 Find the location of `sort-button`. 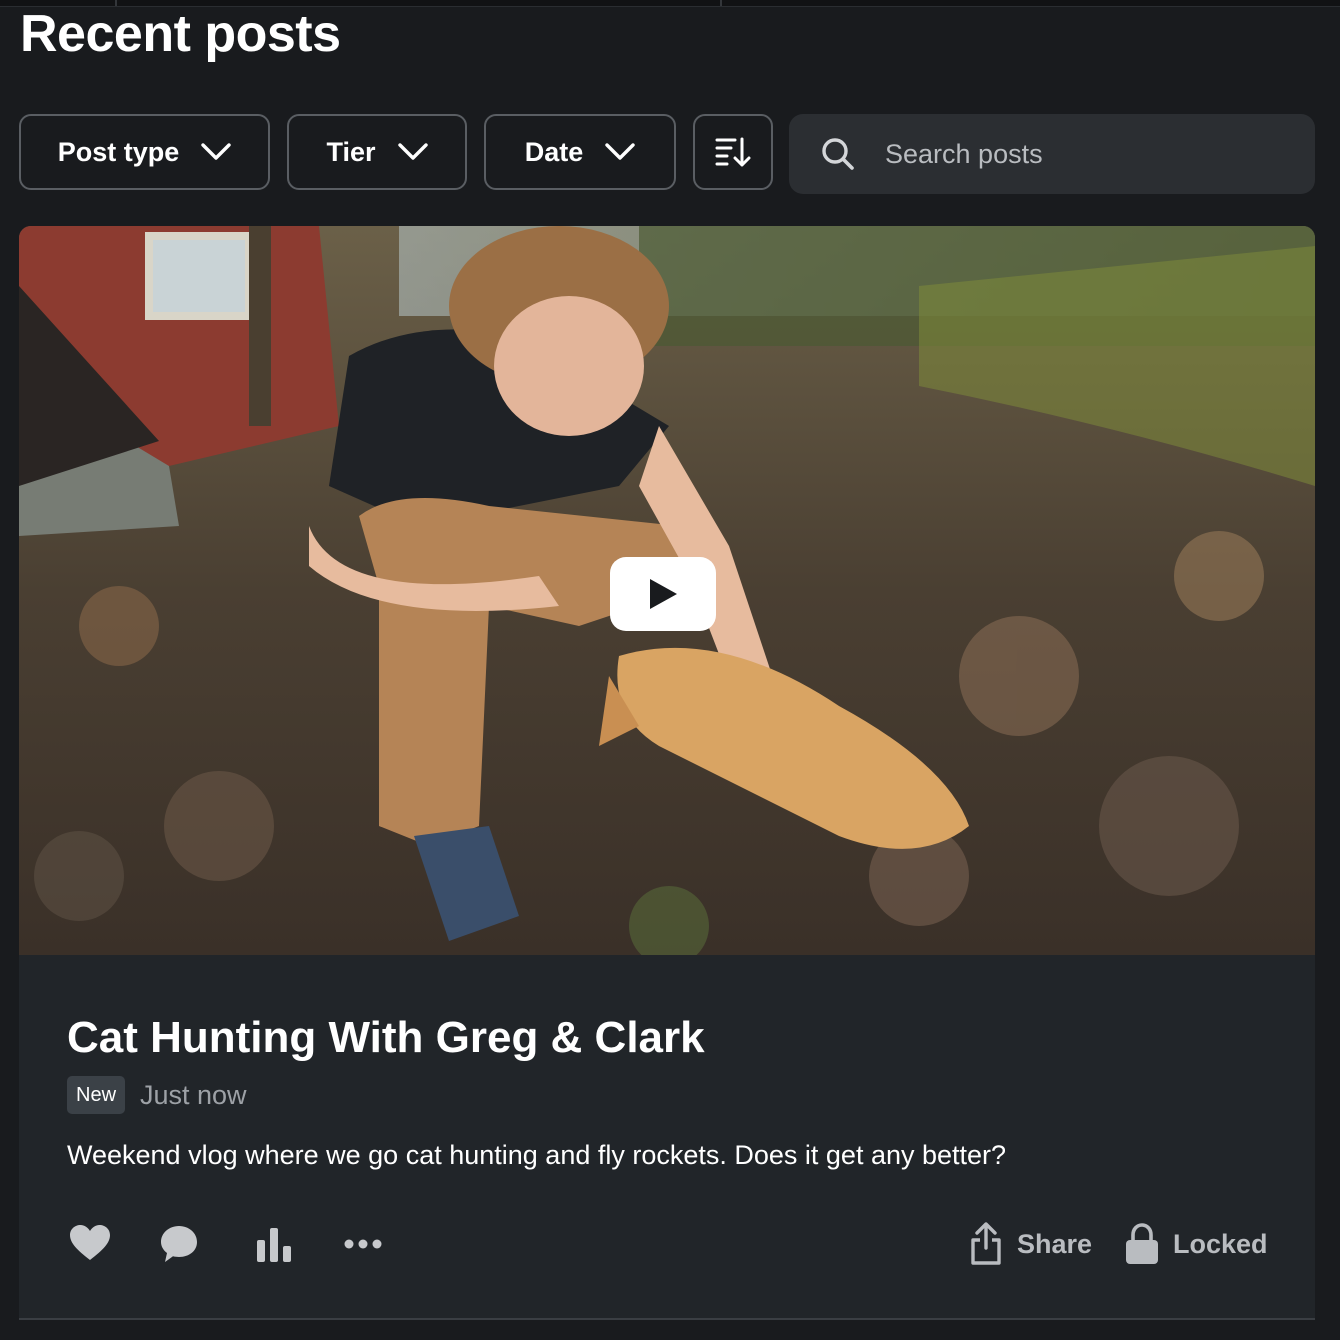

sort-button is located at coordinates (733, 152).